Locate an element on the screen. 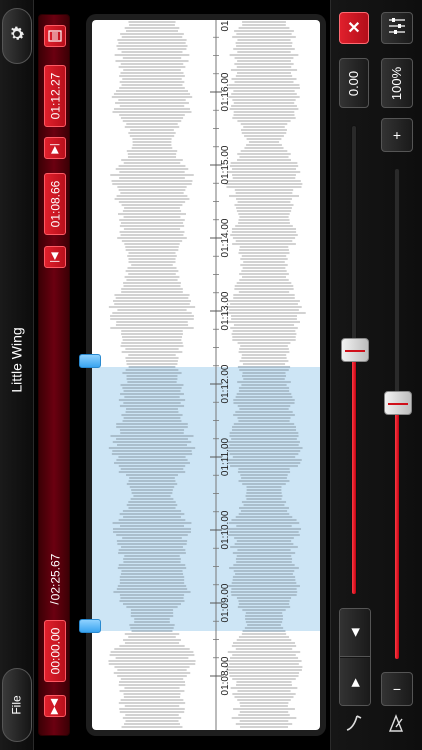  pitch-slider-thumb is located at coordinates (398, 403).